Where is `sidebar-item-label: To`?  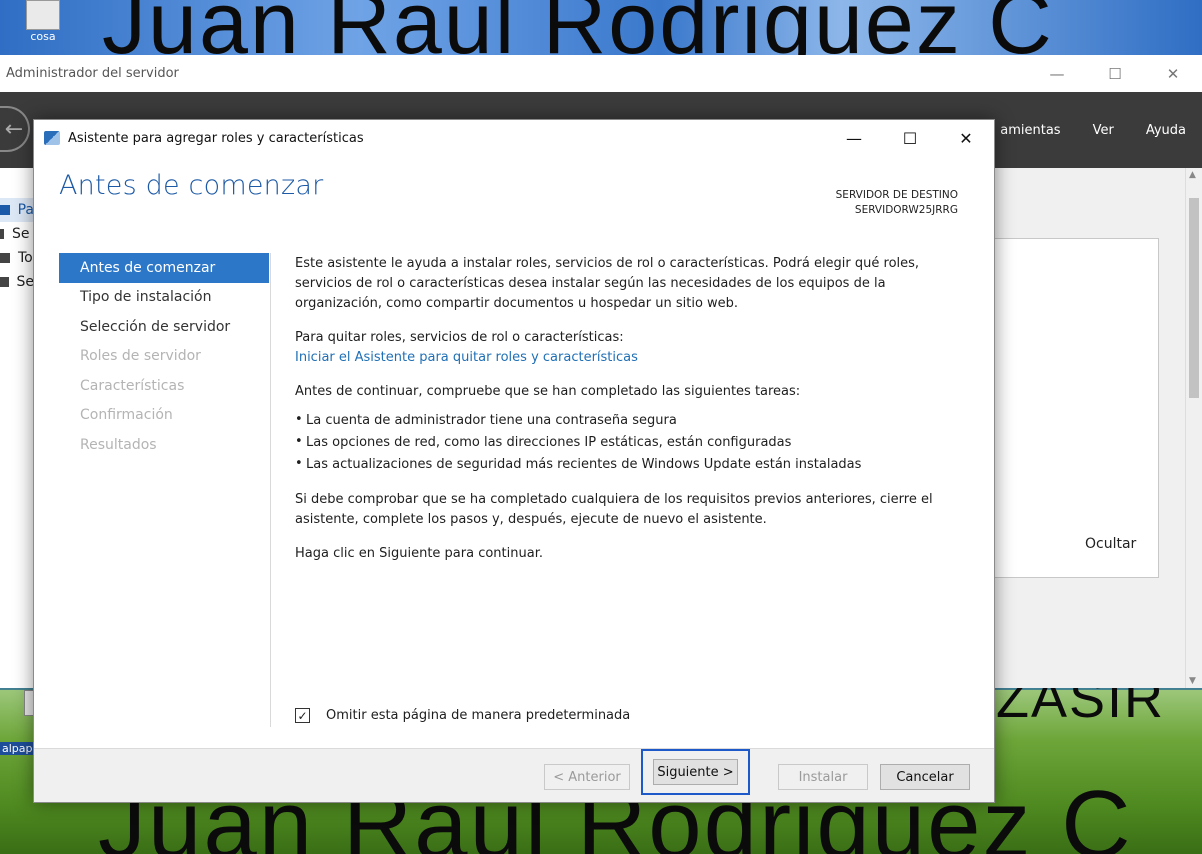
sidebar-item-label: To is located at coordinates (25, 258).